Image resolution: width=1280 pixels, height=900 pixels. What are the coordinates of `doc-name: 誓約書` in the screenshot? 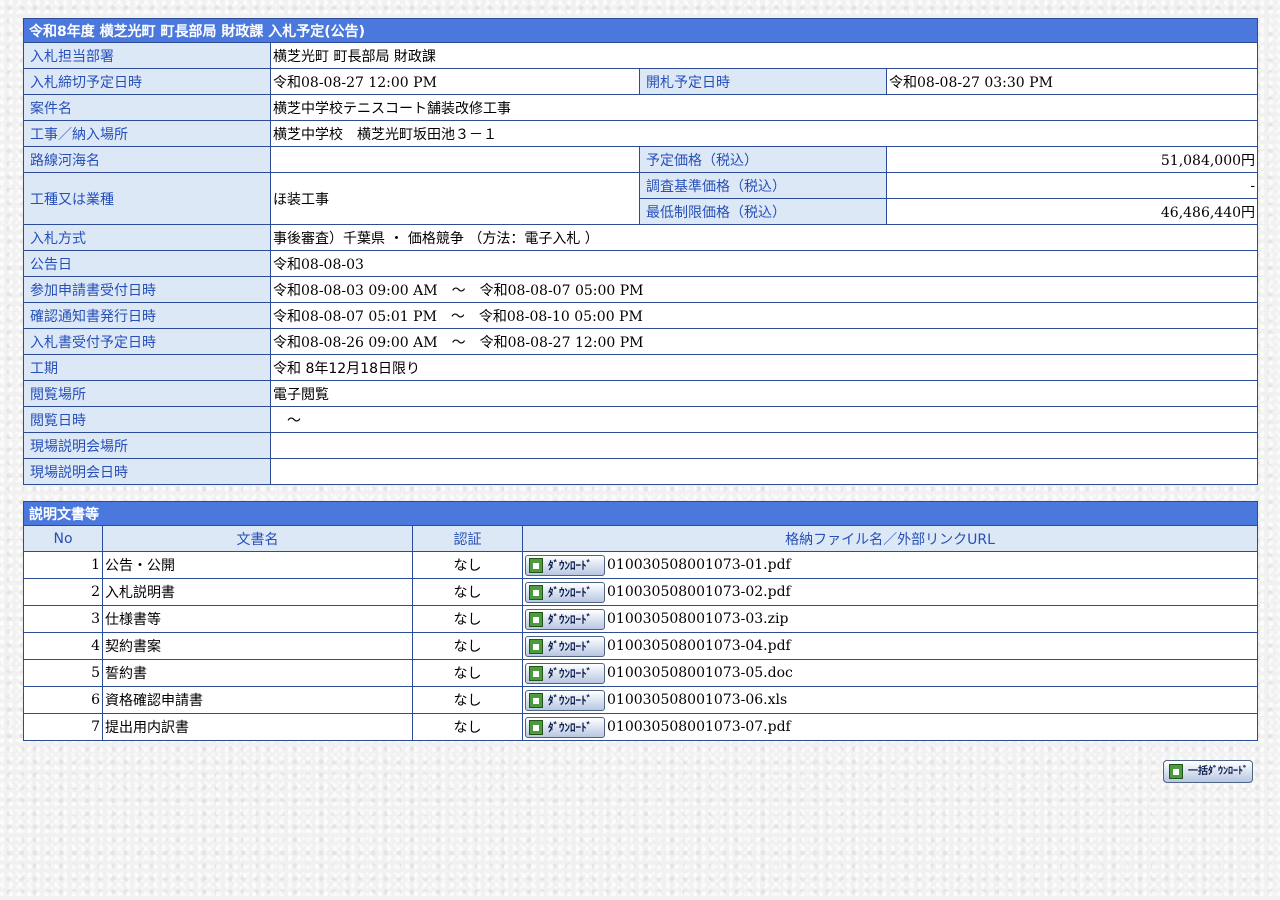 It's located at (257, 673).